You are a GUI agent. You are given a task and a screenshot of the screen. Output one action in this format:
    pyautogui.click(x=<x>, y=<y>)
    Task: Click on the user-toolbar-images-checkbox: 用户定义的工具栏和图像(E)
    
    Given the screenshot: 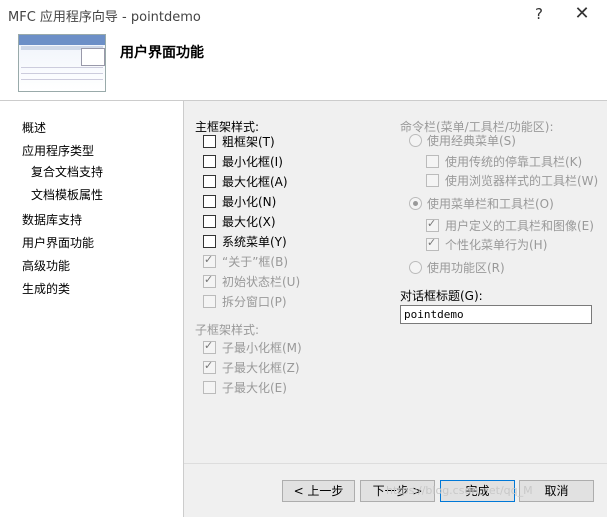 What is the action you would take?
    pyautogui.click(x=510, y=225)
    